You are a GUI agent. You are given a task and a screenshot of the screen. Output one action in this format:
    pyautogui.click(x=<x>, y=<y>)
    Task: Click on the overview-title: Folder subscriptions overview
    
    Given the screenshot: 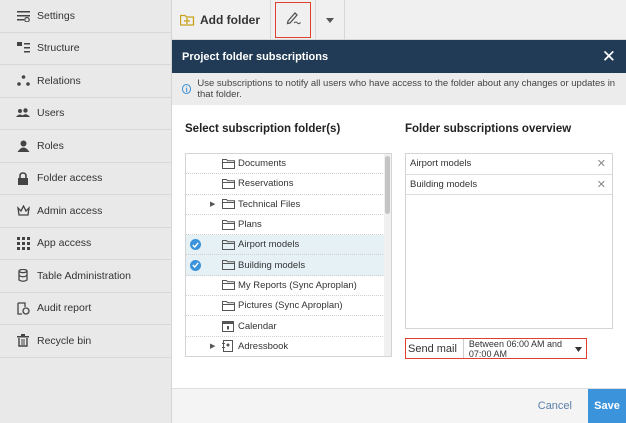 What is the action you would take?
    pyautogui.click(x=488, y=129)
    